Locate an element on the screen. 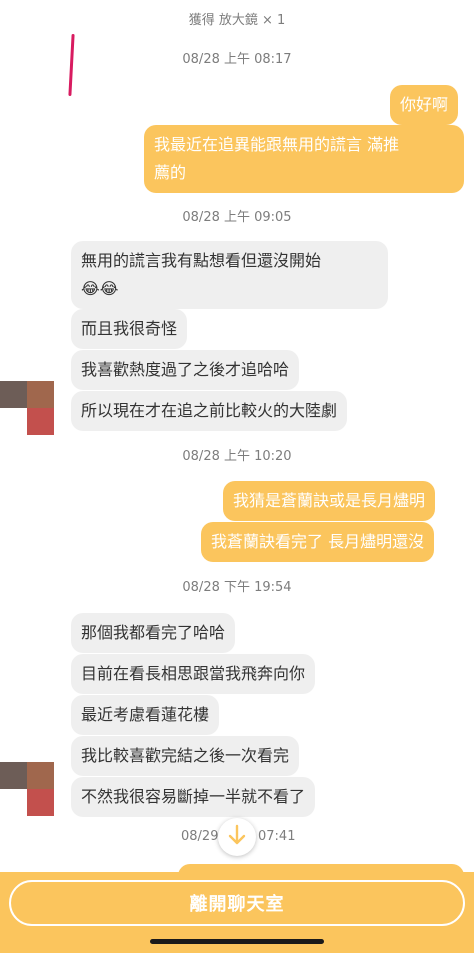 Image resolution: width=474 pixels, height=953 pixels. home-indicator is located at coordinates (237, 941).